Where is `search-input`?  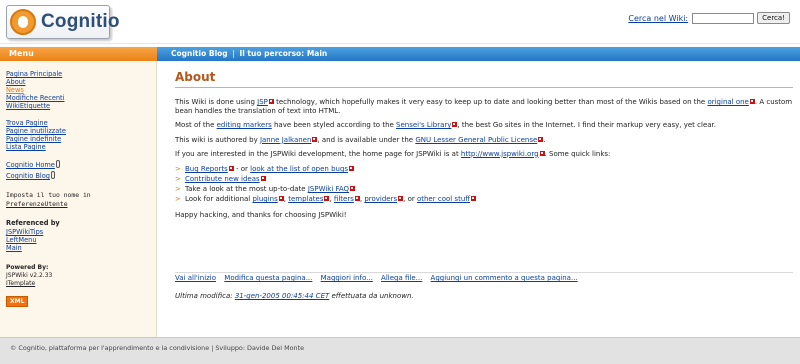 search-input is located at coordinates (723, 18).